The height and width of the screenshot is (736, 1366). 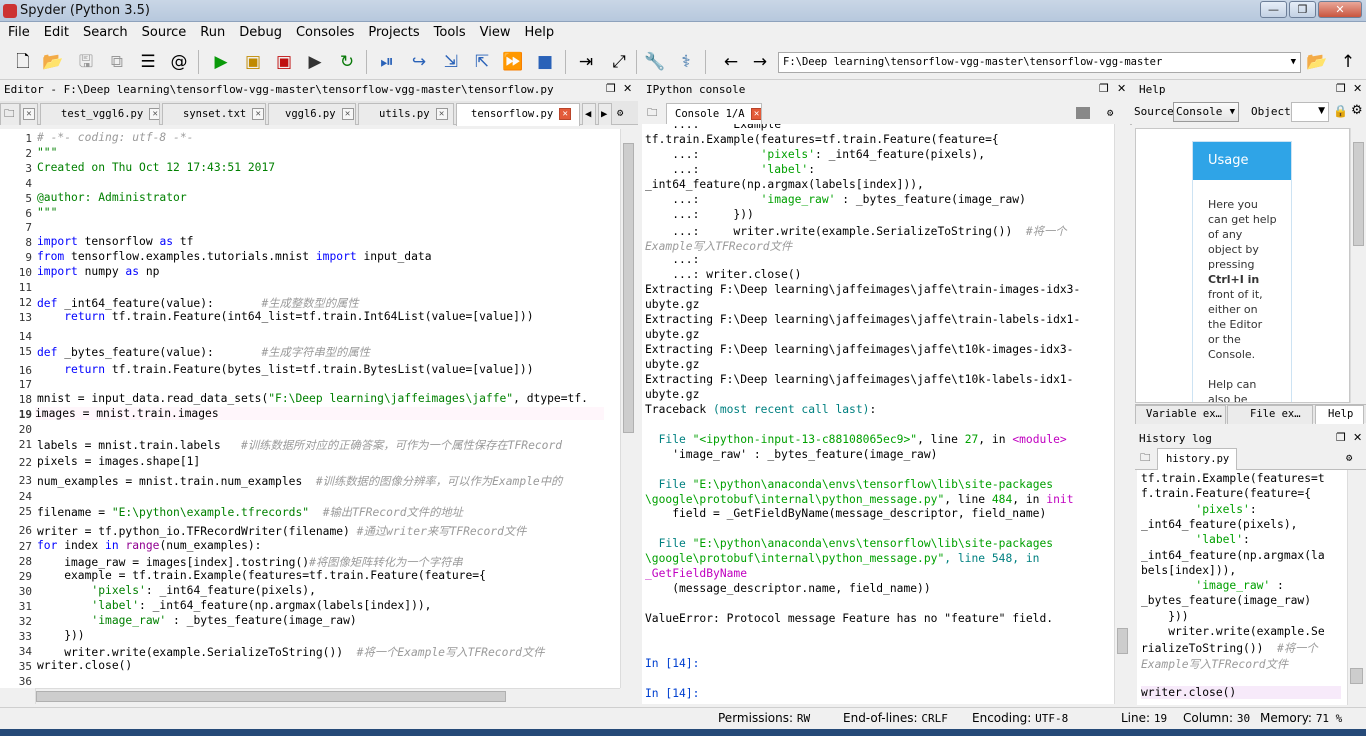 What do you see at coordinates (23, 62) in the screenshot?
I see `new-file-icon: 🗋` at bounding box center [23, 62].